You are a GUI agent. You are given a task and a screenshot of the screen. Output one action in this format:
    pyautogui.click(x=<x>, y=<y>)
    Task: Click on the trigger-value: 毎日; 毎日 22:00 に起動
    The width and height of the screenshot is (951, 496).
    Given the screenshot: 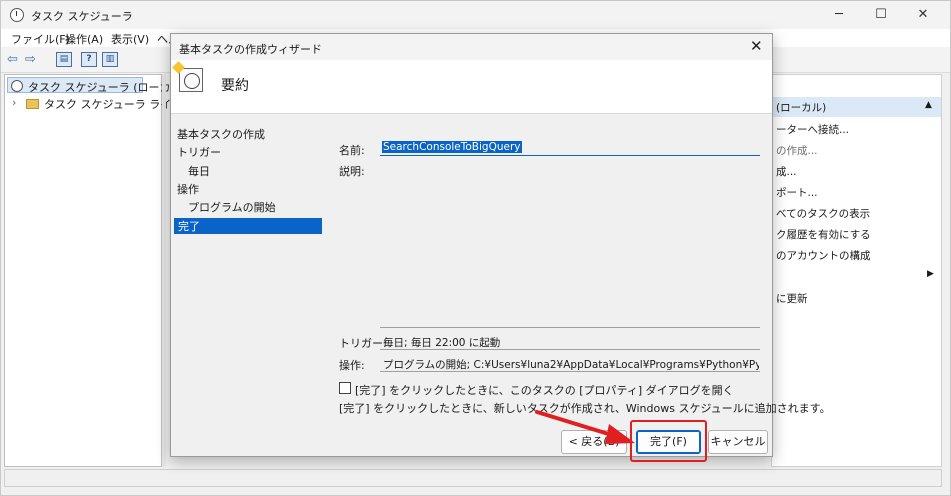 What is the action you would take?
    pyautogui.click(x=442, y=343)
    